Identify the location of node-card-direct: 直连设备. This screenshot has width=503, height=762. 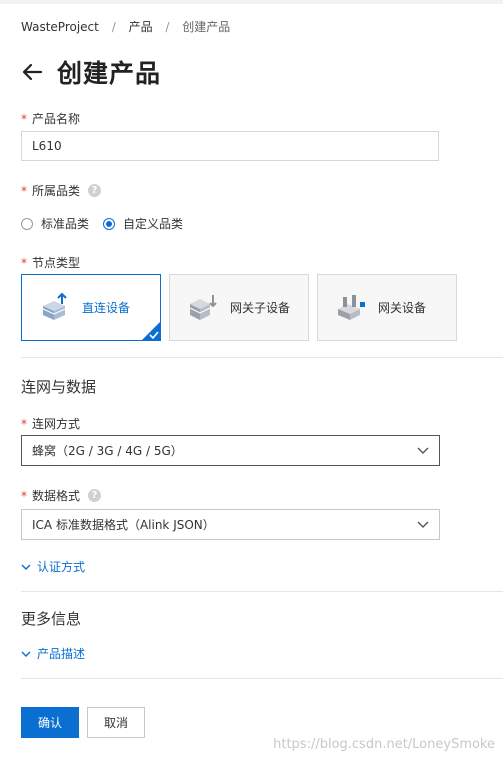
(91, 307).